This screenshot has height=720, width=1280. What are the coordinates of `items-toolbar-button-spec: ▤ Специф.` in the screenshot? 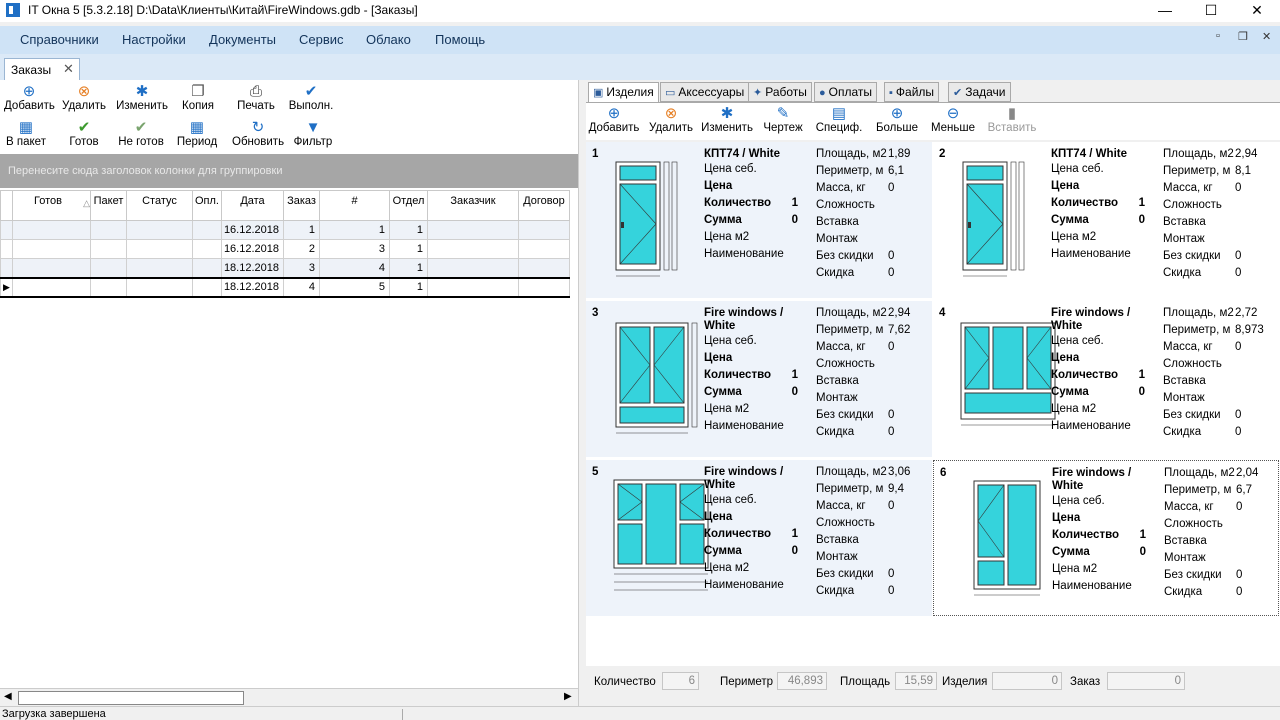 It's located at (839, 120).